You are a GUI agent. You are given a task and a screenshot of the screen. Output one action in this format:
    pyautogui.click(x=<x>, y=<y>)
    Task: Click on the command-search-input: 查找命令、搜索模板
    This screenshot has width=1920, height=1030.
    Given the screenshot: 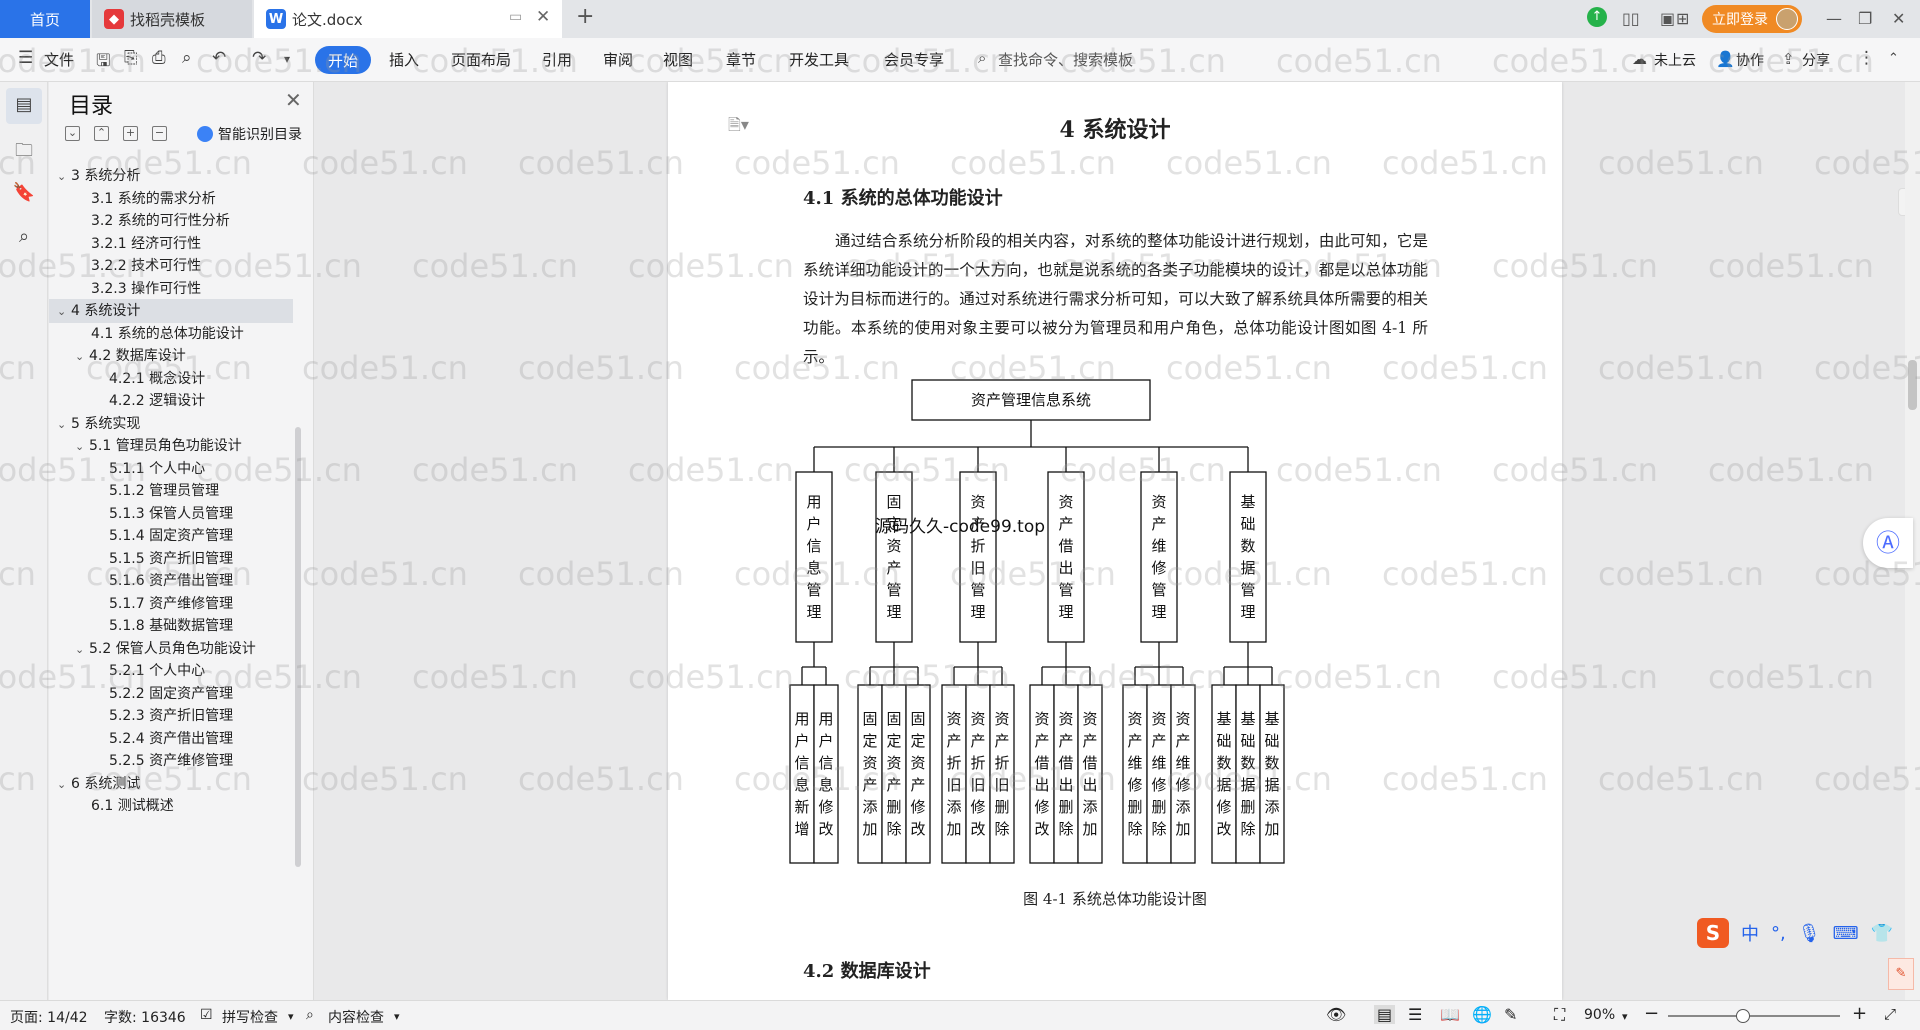 What is the action you would take?
    pyautogui.click(x=1065, y=59)
    